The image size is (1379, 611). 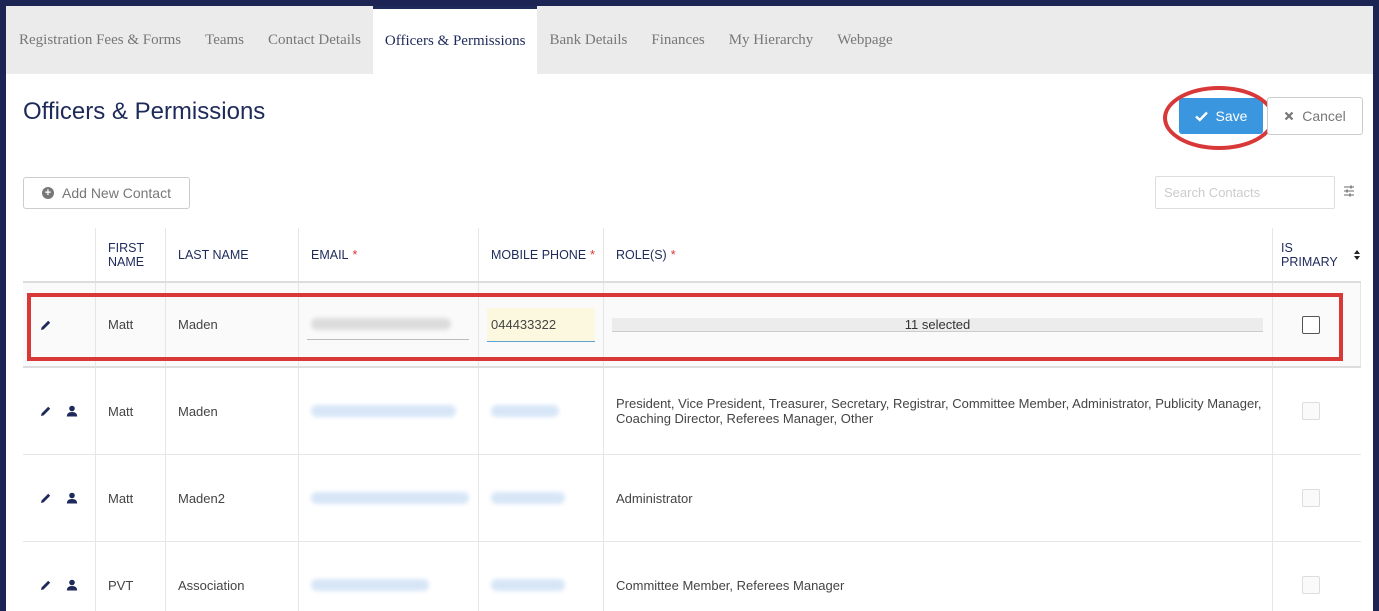 What do you see at coordinates (116, 193) in the screenshot?
I see `add-new-contact-label: Add New Contact` at bounding box center [116, 193].